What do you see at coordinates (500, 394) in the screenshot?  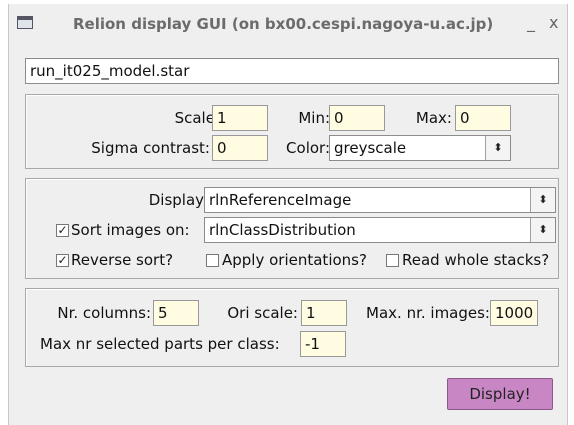 I see `display-button: Display!` at bounding box center [500, 394].